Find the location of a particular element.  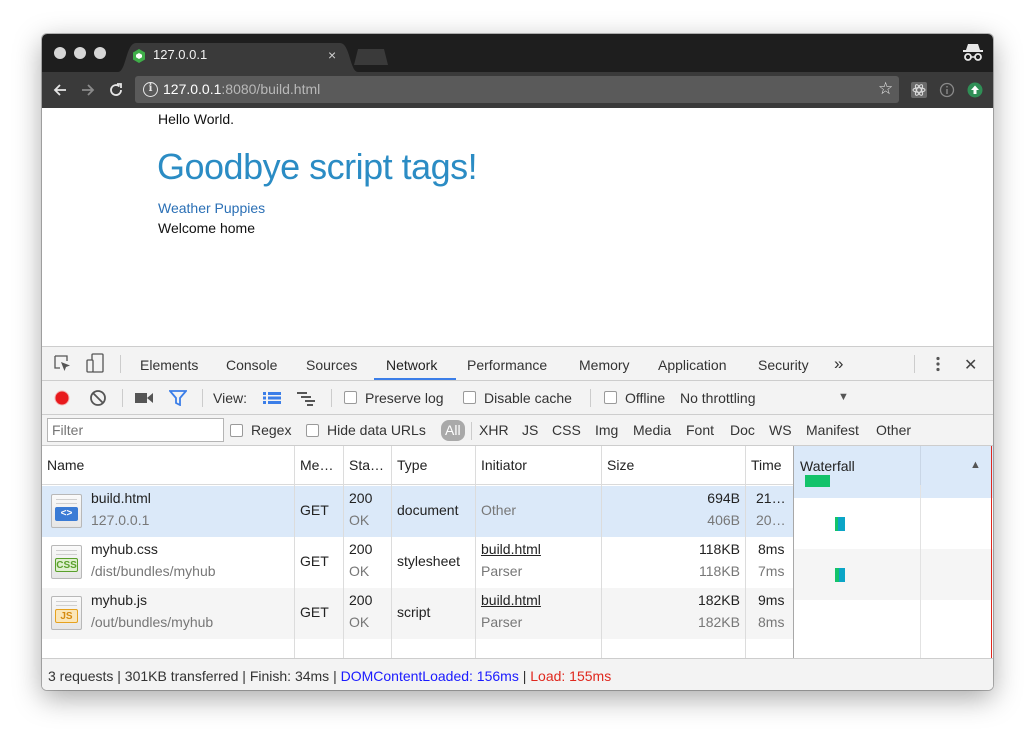

regex-label: Regex is located at coordinates (271, 430).